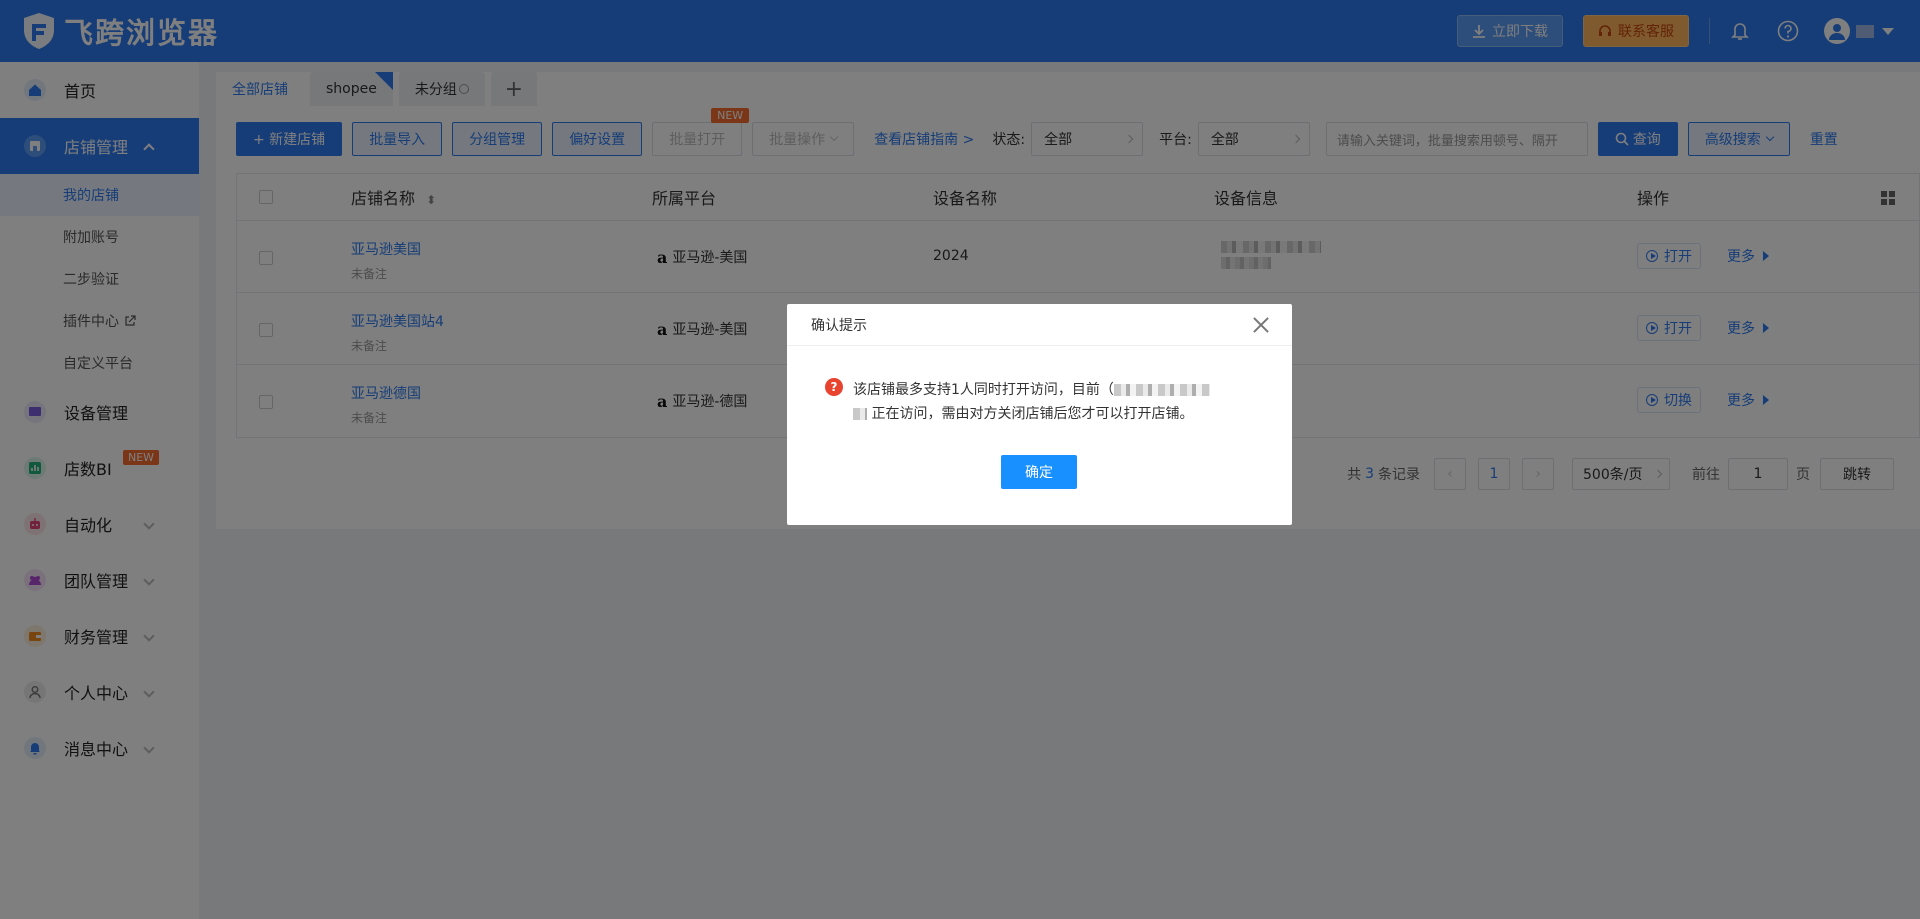 The height and width of the screenshot is (919, 1920). Describe the element at coordinates (1261, 325) in the screenshot. I see `close-icon` at that location.